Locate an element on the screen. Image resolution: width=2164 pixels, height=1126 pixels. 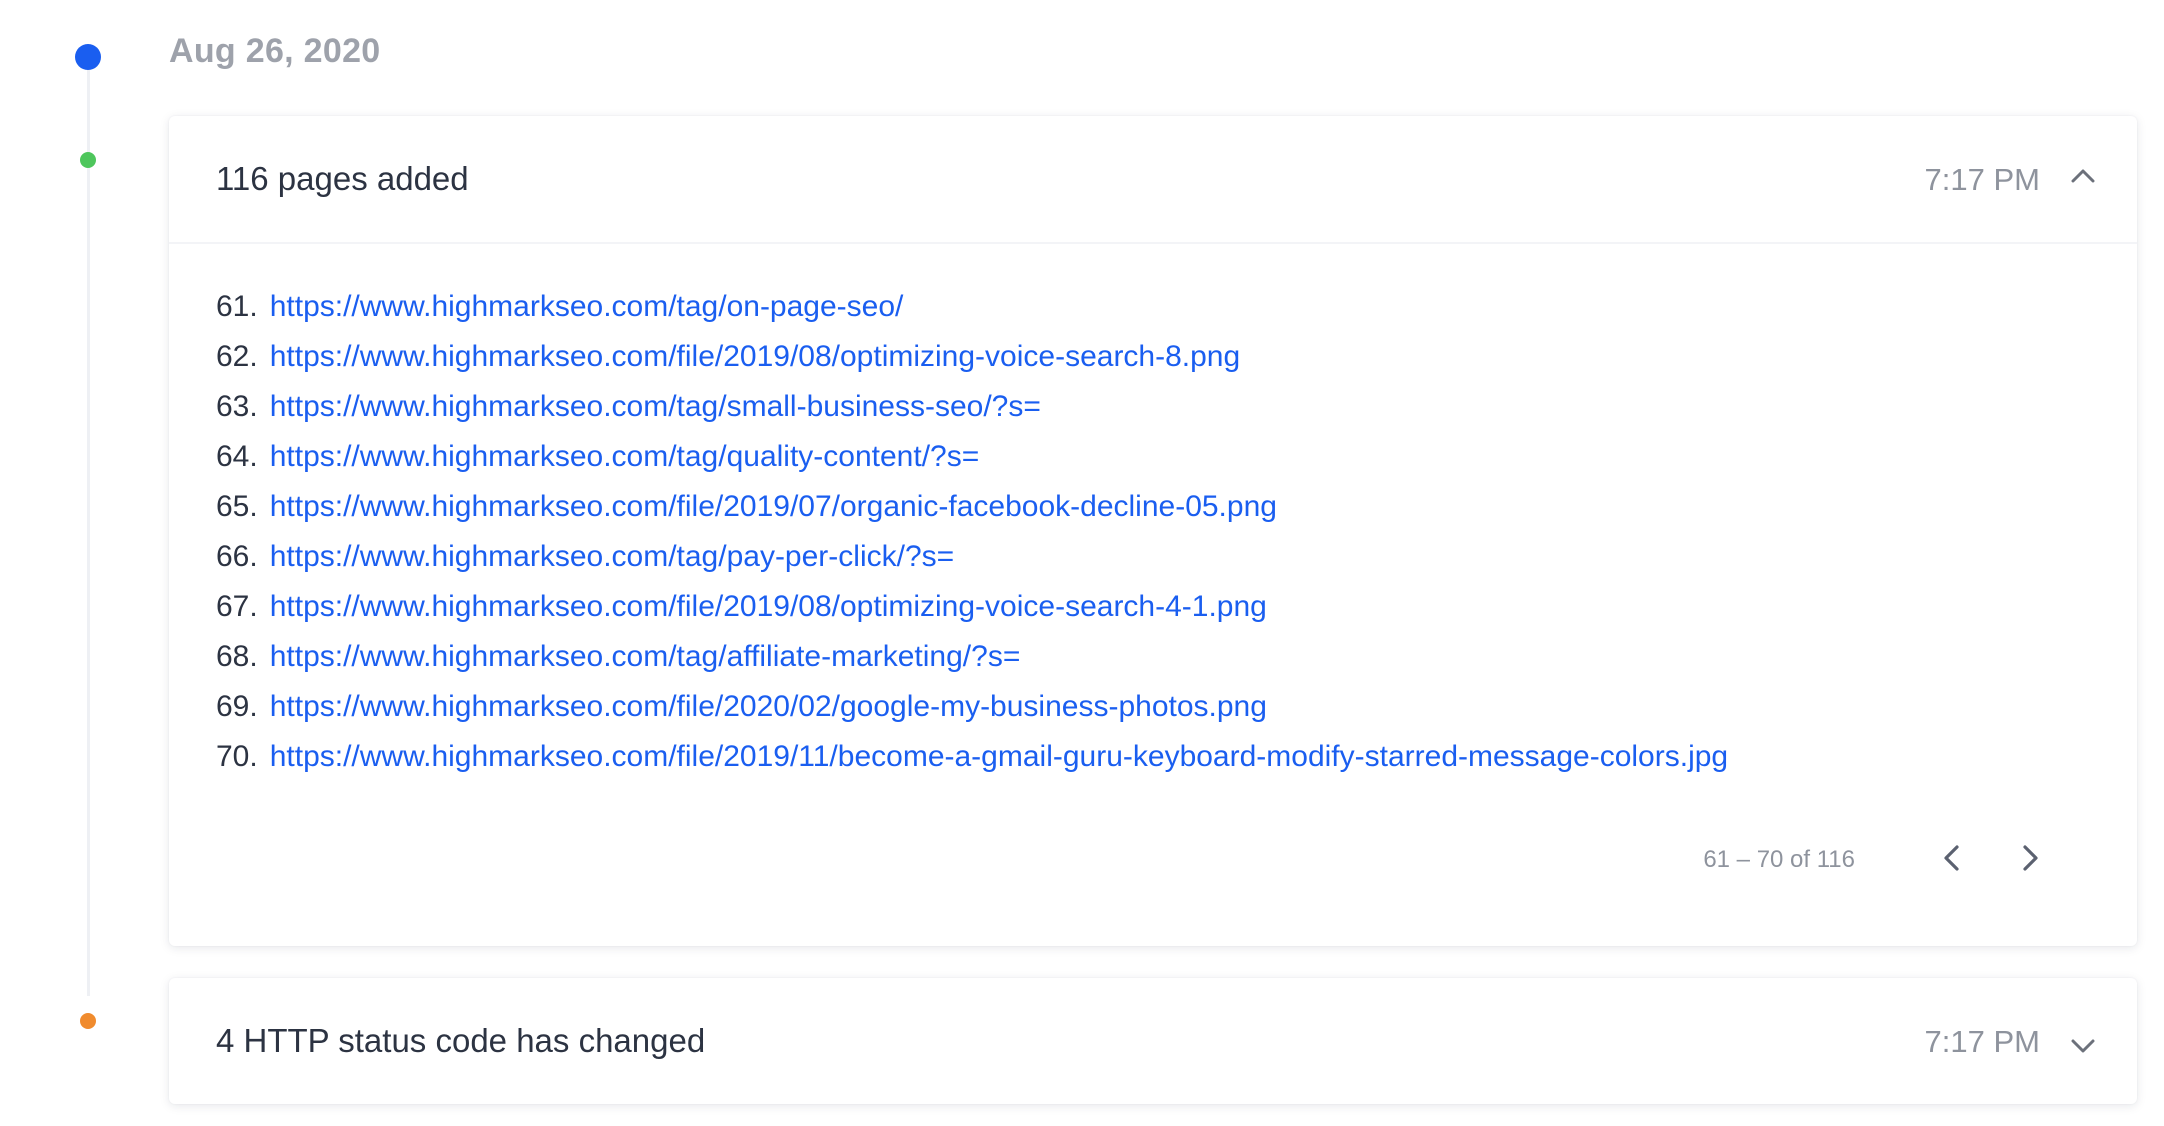
pages-added-title: 116 pages added is located at coordinates (342, 178).